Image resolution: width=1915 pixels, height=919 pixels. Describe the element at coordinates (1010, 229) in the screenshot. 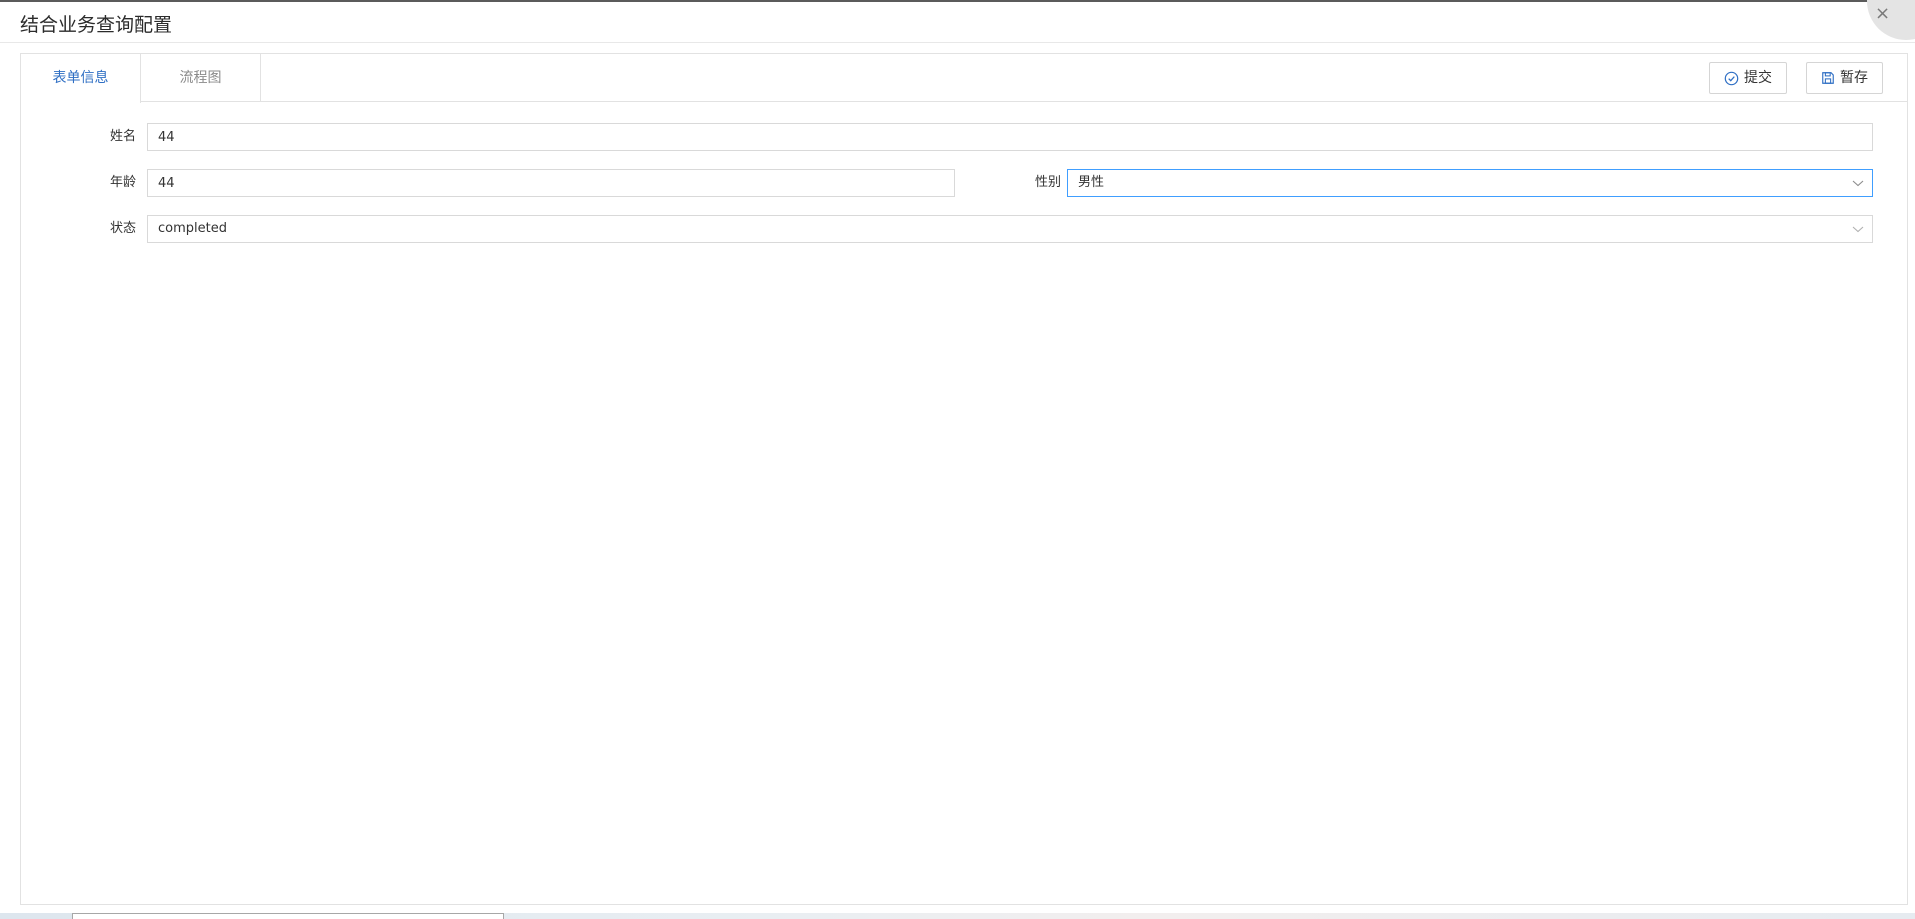

I see `status-select: completed` at that location.